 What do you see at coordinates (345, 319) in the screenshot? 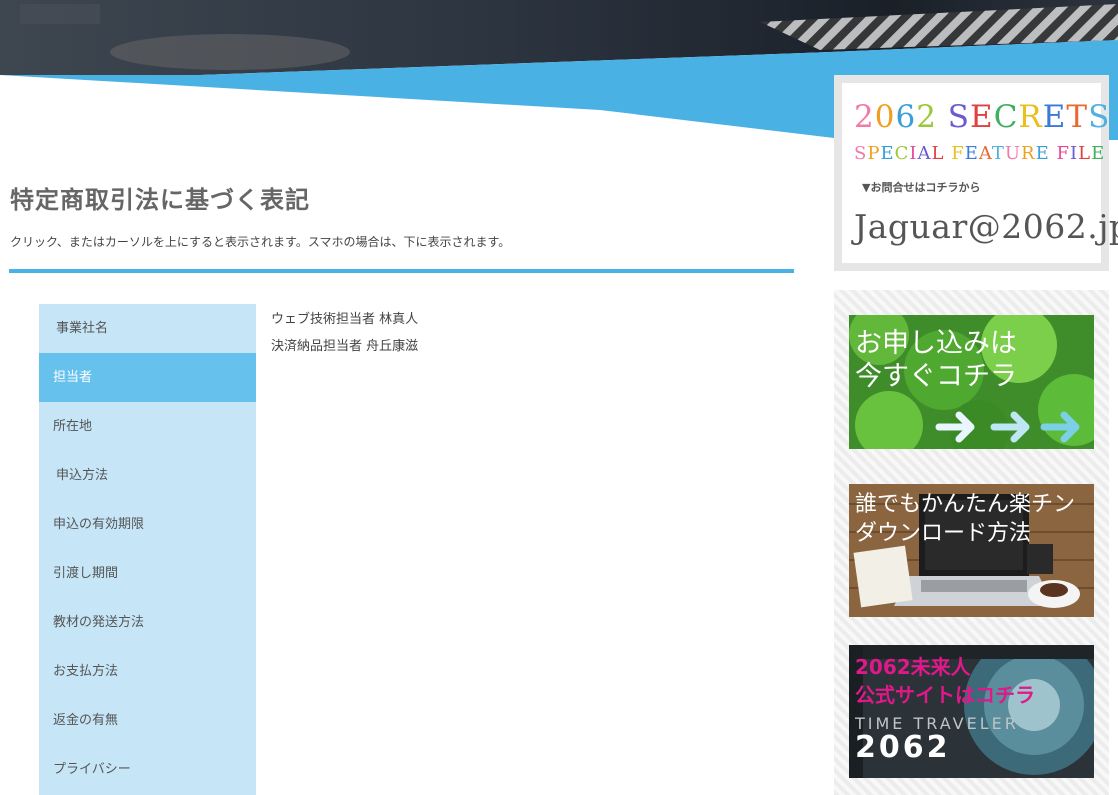
I see `content-line: ウェブ技術担当者 林真人` at bounding box center [345, 319].